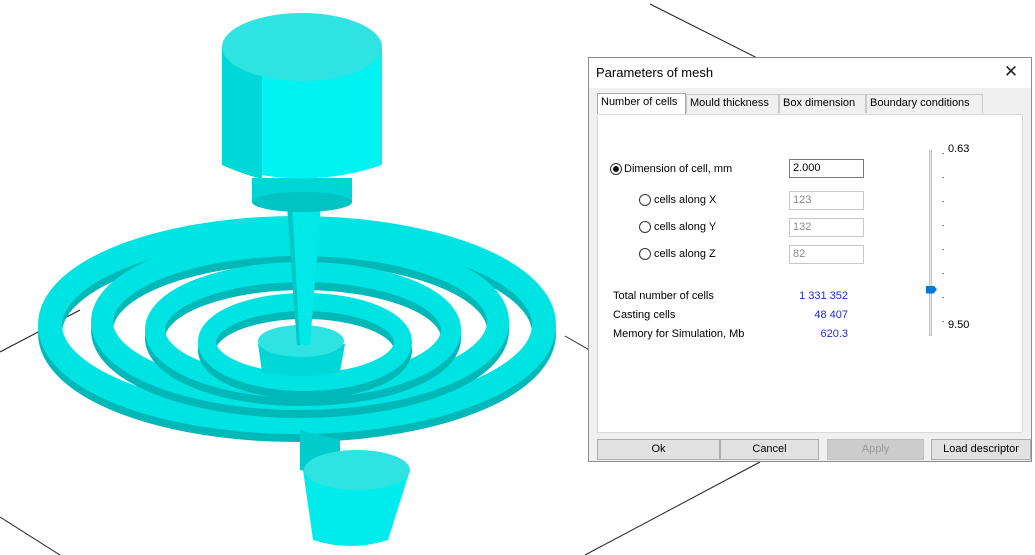 This screenshot has height=555, width=1035. Describe the element at coordinates (959, 325) in the screenshot. I see `slider-min-label: 9.50` at that location.